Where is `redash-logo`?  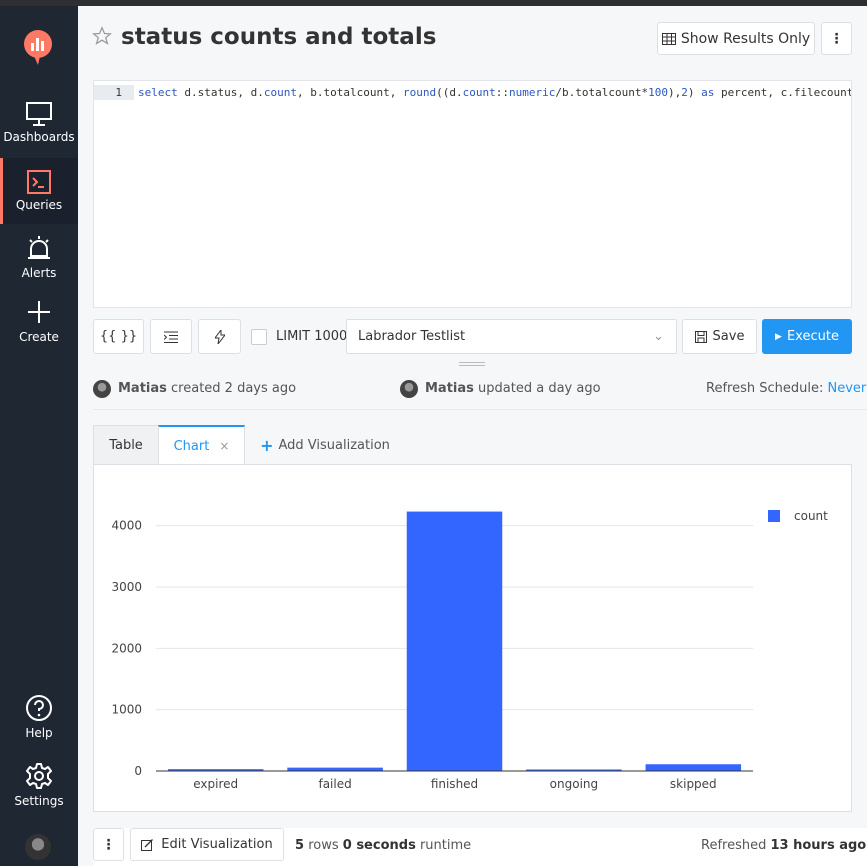 redash-logo is located at coordinates (38, 48).